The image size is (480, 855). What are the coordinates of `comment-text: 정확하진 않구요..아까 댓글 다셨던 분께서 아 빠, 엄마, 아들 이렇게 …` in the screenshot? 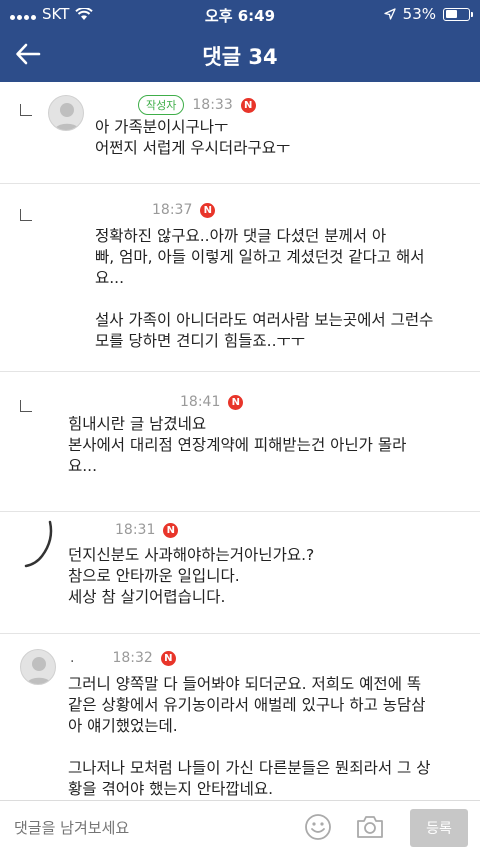 It's located at (264, 288).